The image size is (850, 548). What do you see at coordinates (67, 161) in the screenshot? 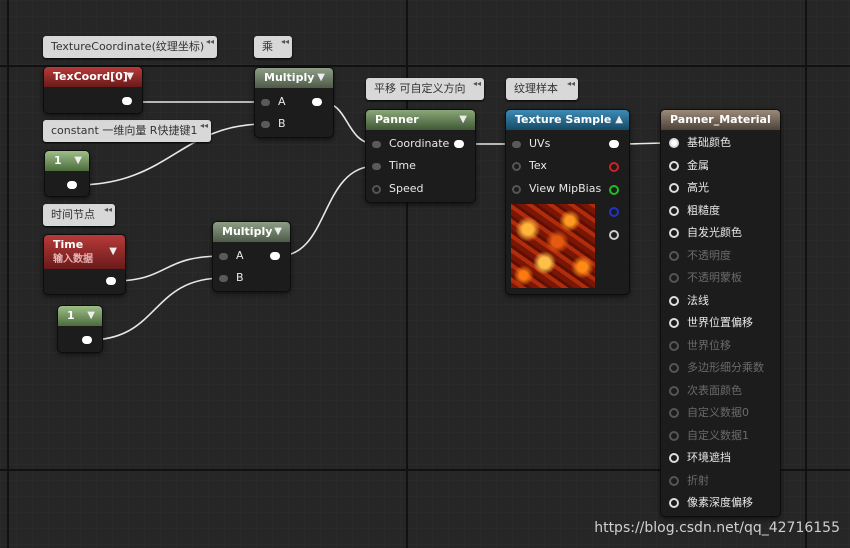
I see `constant-top-node-header: 1 ▼` at bounding box center [67, 161].